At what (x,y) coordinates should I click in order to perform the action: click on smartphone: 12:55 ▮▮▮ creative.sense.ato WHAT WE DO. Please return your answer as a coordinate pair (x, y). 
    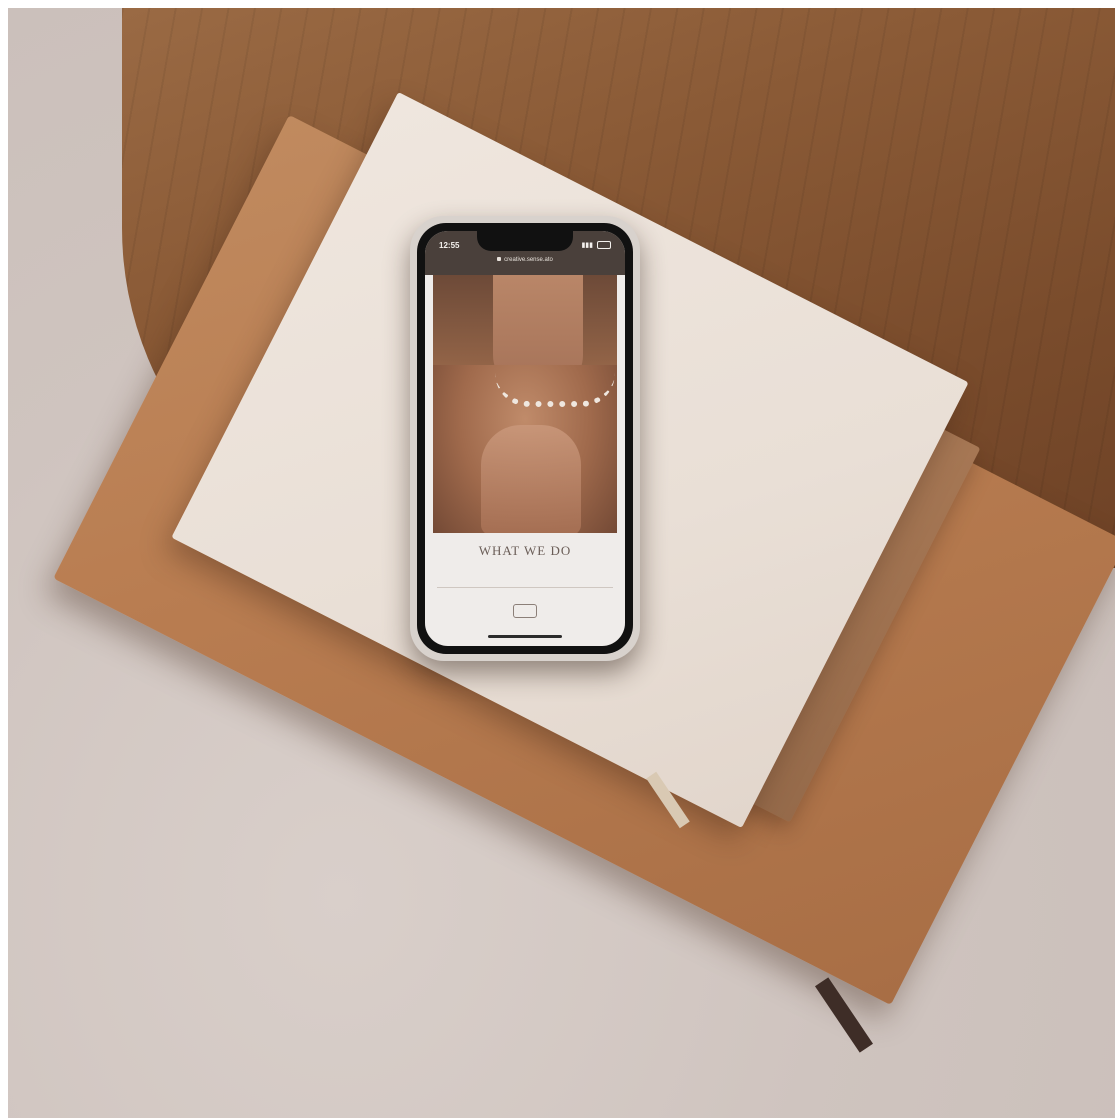
    Looking at the image, I should click on (525, 438).